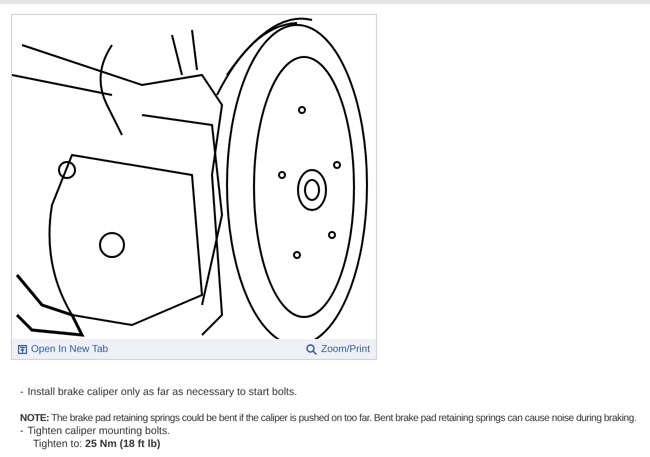 The image size is (650, 457). Describe the element at coordinates (63, 349) in the screenshot. I see `open-new-tab-link: Open In New Tab` at that location.